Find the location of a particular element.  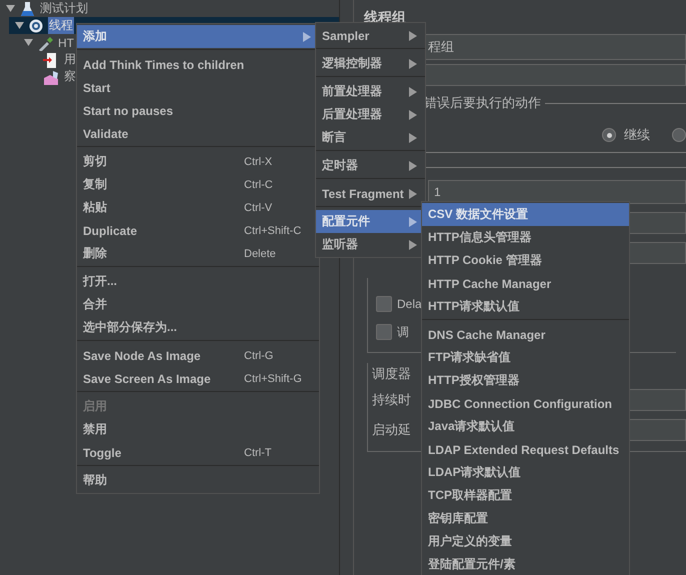

shortcut-text: Delete is located at coordinates (260, 254).